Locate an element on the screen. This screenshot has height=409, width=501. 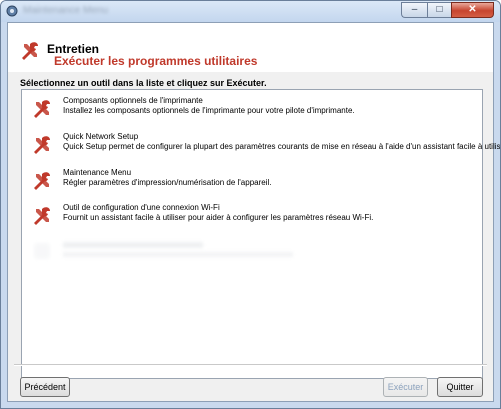
faded-item-name is located at coordinates (133, 245).